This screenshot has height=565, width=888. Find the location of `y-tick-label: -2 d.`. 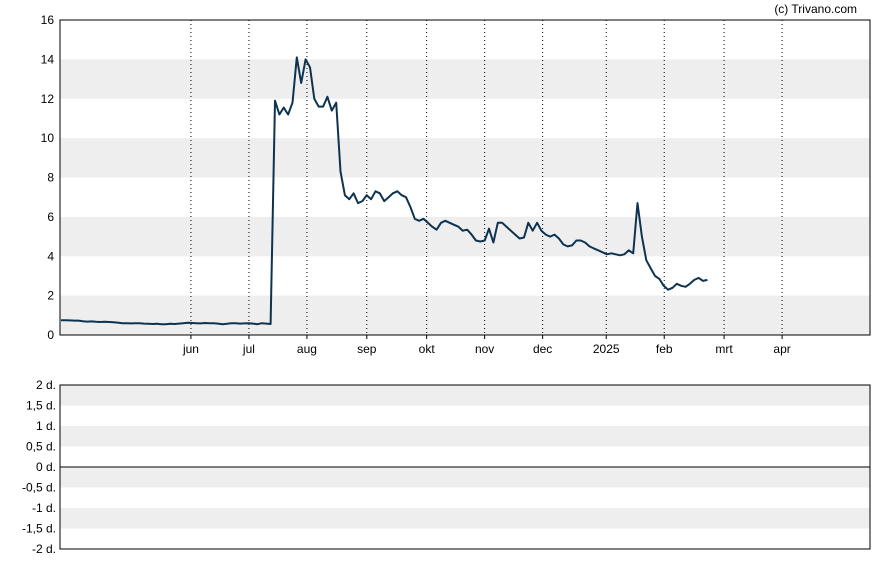

y-tick-label: -2 d. is located at coordinates (44, 549).